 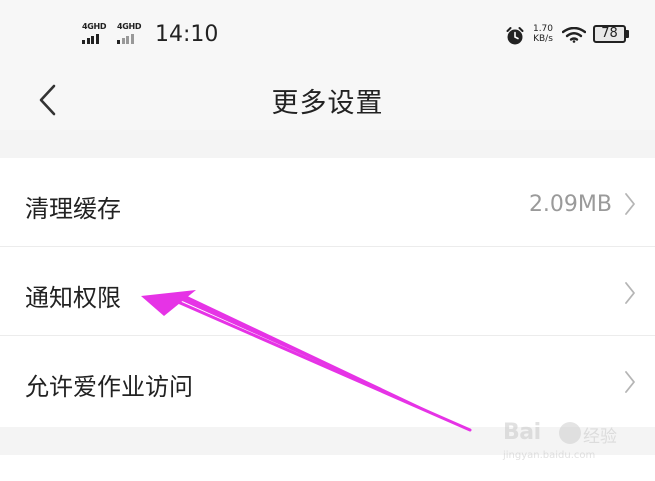 What do you see at coordinates (570, 204) in the screenshot?
I see `cache-size-value: 2.09MB` at bounding box center [570, 204].